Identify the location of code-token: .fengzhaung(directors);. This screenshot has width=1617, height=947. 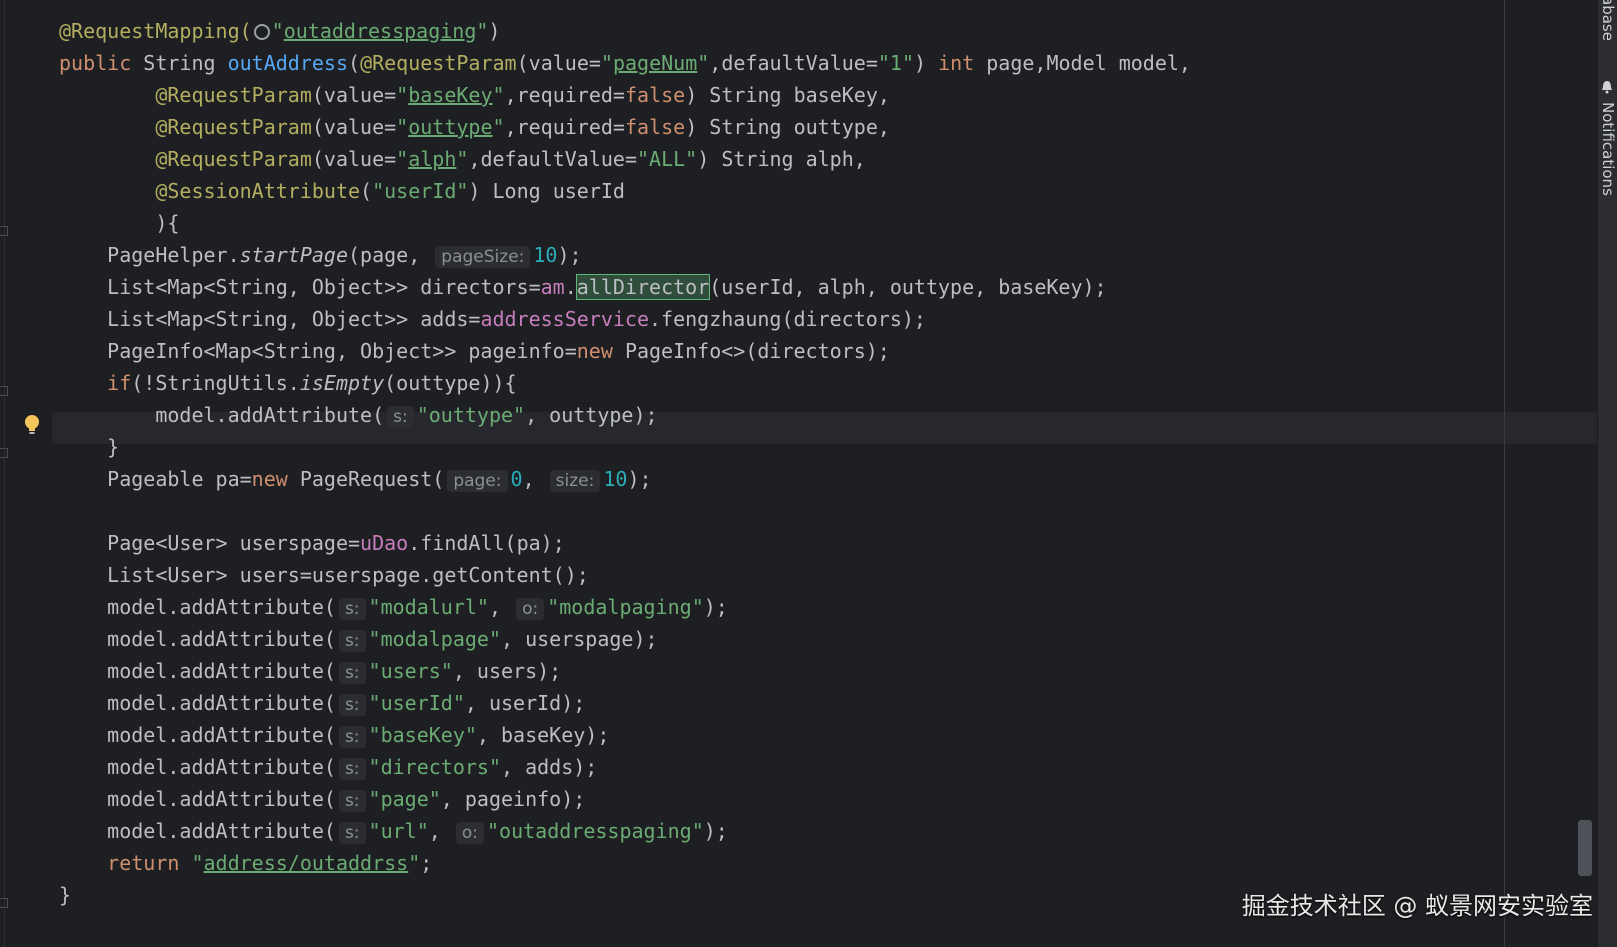
(787, 319).